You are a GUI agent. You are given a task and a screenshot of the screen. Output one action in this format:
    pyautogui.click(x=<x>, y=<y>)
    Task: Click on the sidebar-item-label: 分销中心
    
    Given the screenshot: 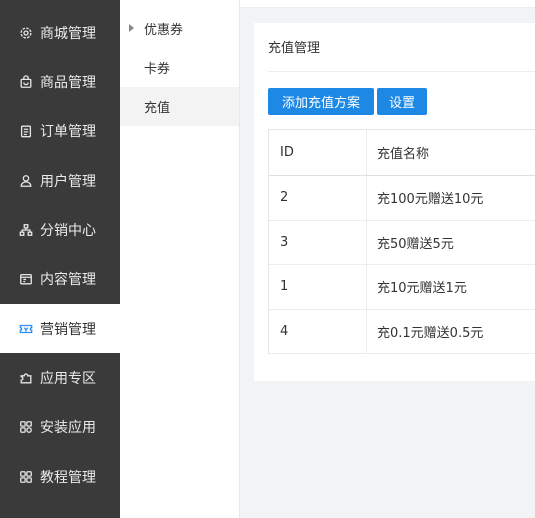 What is the action you would take?
    pyautogui.click(x=68, y=230)
    